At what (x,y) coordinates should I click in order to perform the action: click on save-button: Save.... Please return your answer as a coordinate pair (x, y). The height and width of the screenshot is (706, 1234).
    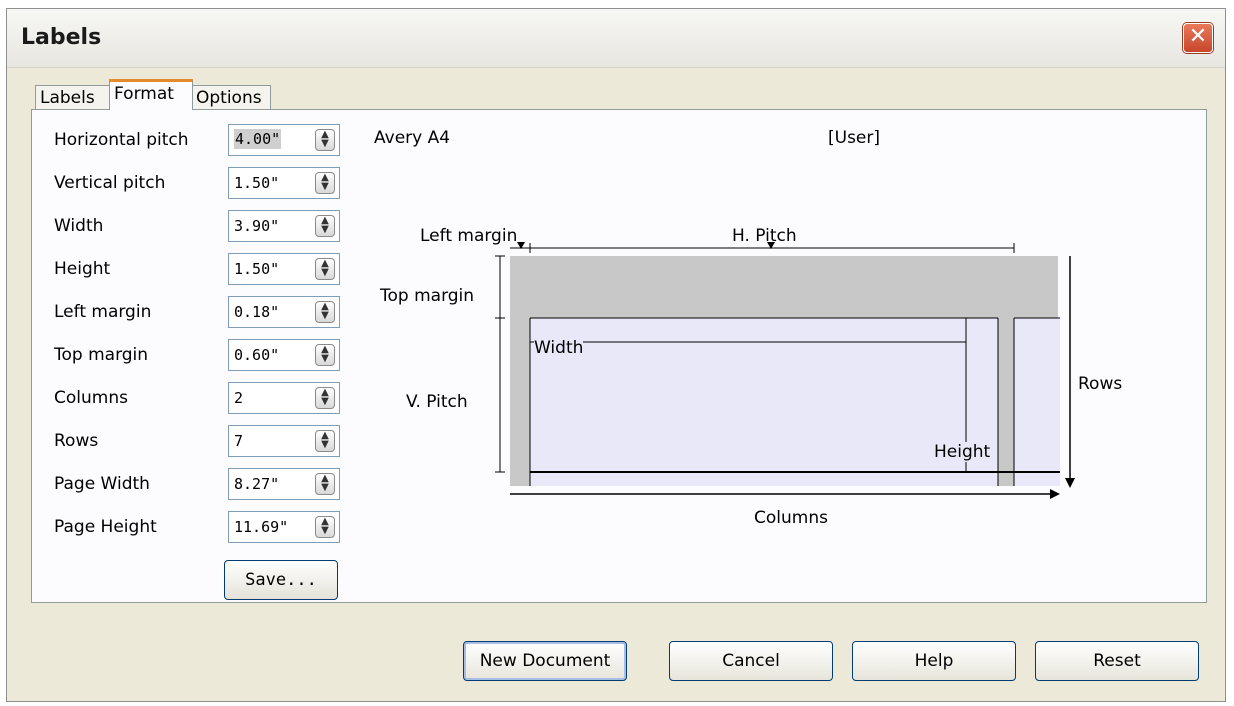
    Looking at the image, I should click on (281, 580).